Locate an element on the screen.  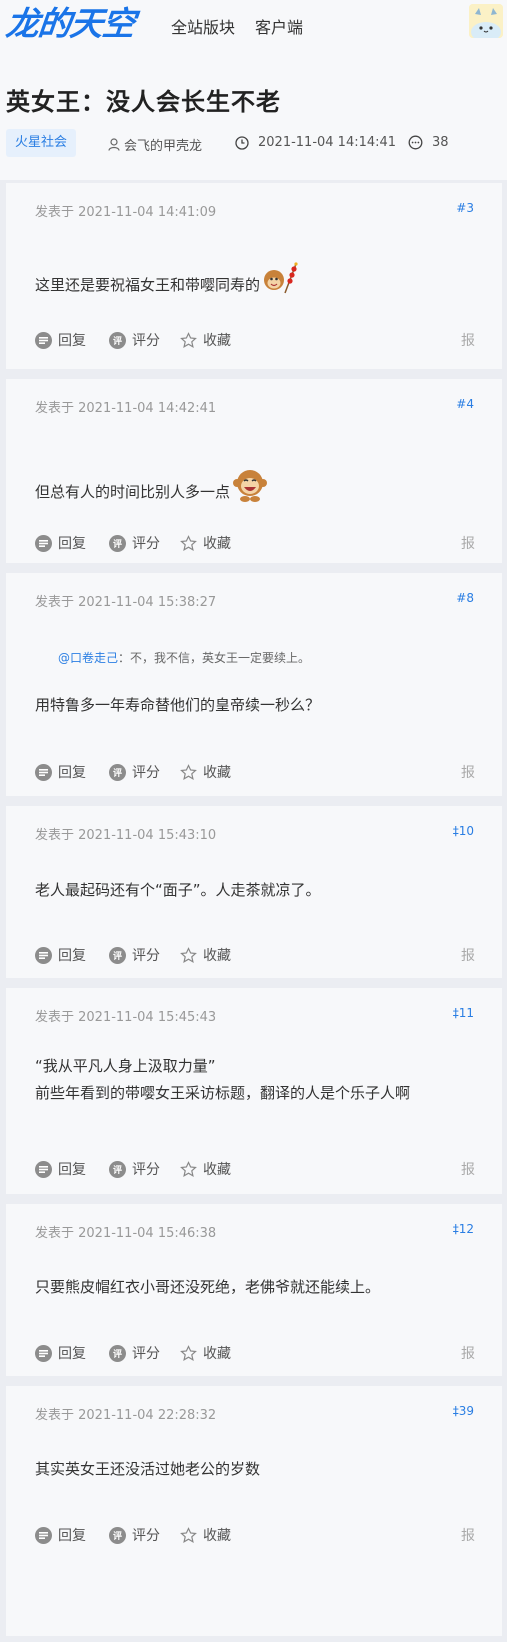
monkey-laugh-emoji is located at coordinates (250, 488).